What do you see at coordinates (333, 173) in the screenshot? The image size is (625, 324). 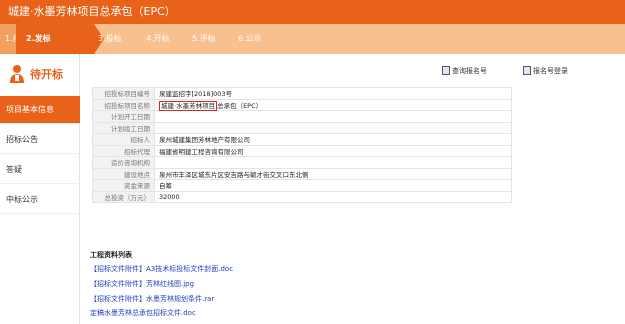 I see `field-value: 泉州市丰泽区城东片区安吉路与毓才街交叉口东北侧` at bounding box center [333, 173].